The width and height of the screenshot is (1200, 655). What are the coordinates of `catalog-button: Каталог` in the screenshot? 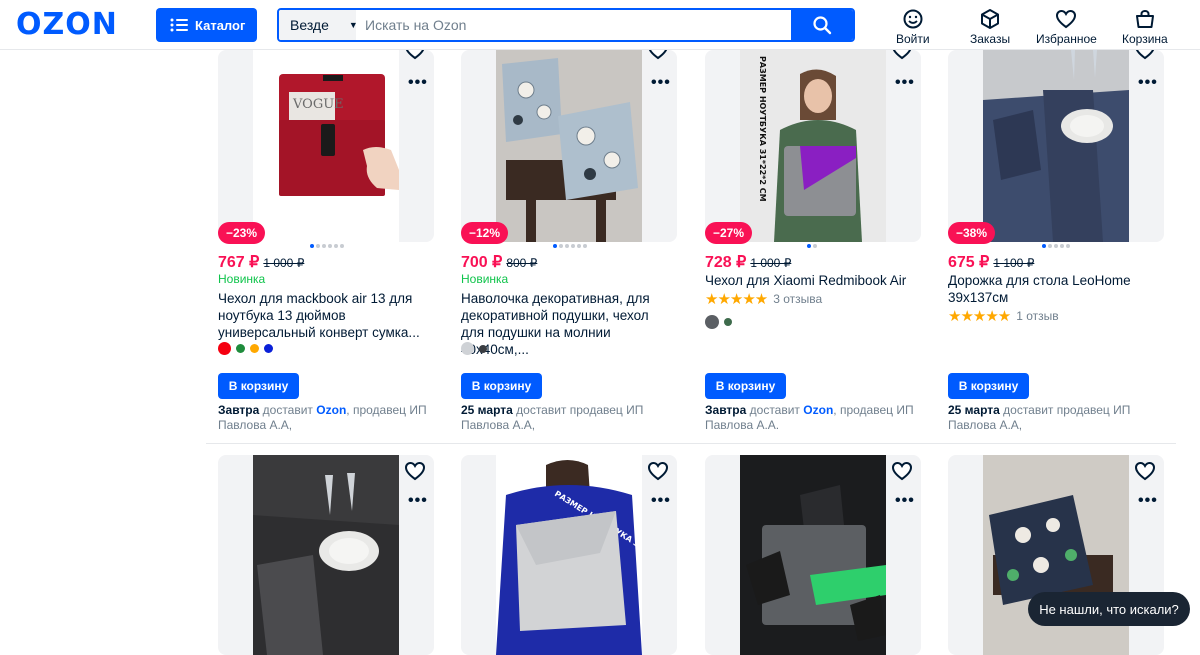 It's located at (206, 25).